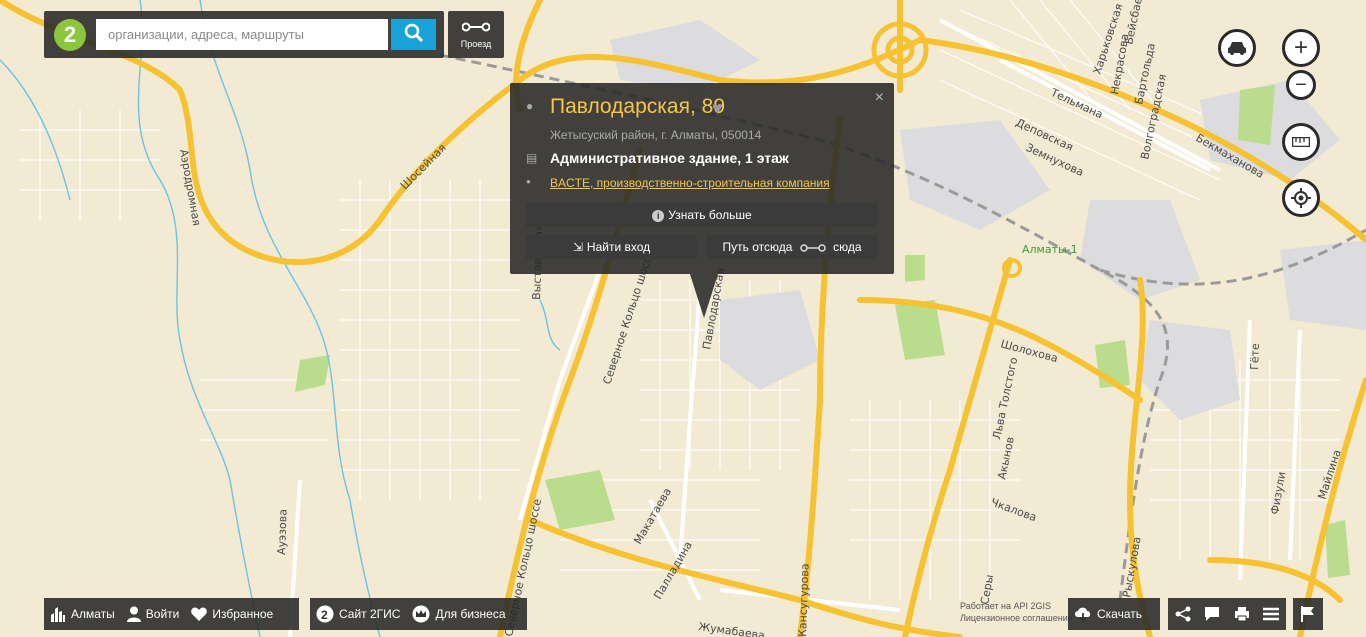  Describe the element at coordinates (1242, 614) in the screenshot. I see `print-icon` at that location.